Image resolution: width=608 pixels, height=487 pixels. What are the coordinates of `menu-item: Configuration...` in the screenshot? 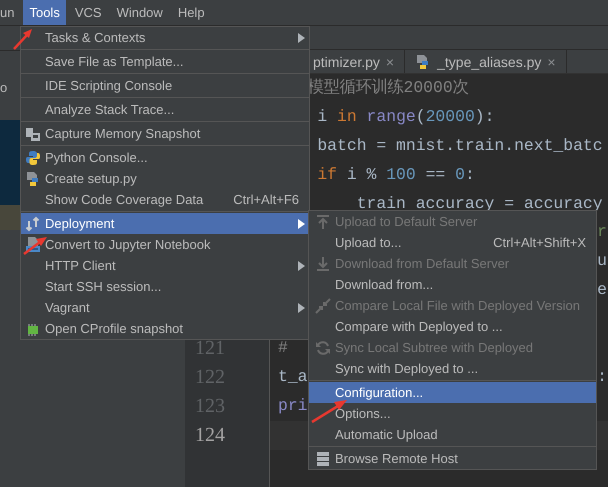 It's located at (452, 392).